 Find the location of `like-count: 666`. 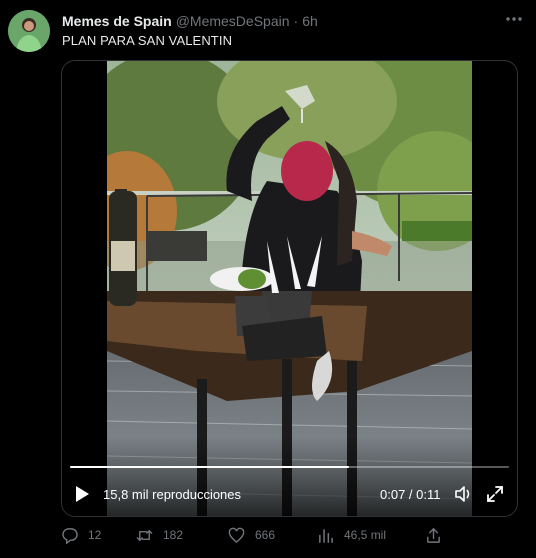

like-count: 666 is located at coordinates (265, 535).